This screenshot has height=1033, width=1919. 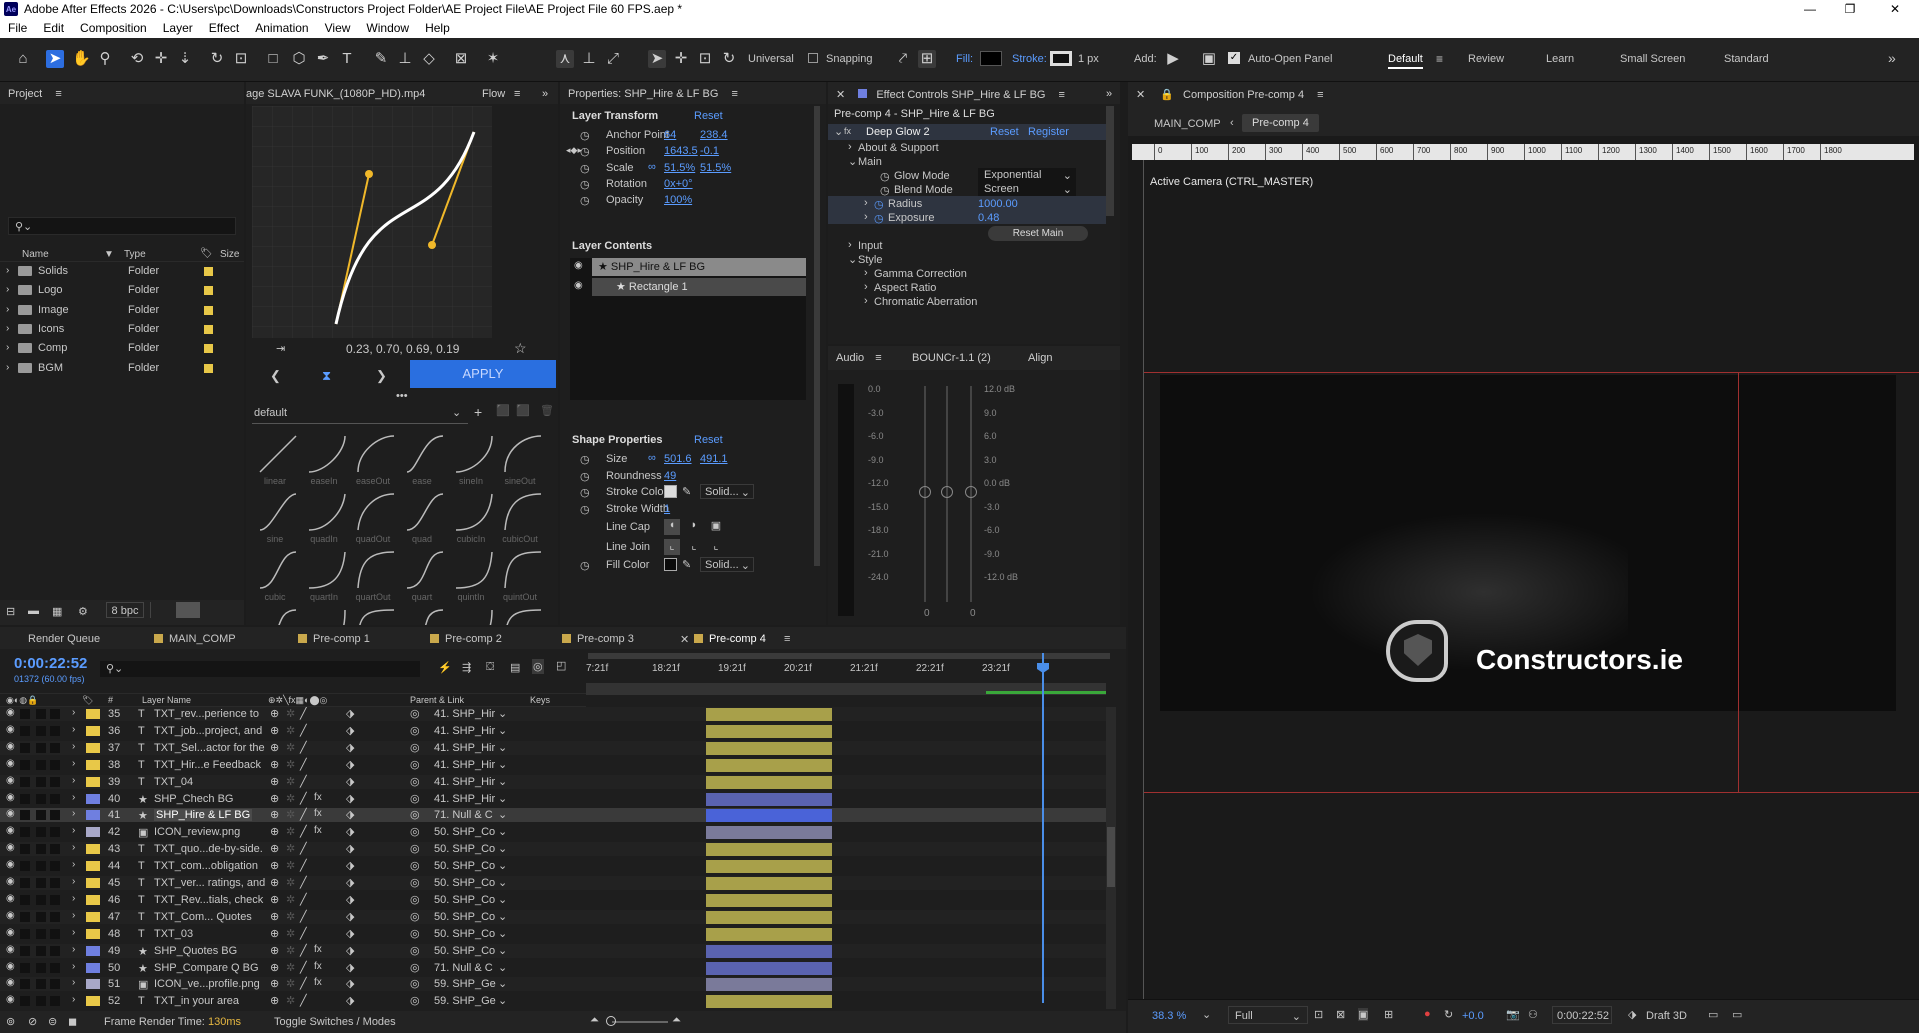 I want to click on audio-tab: Audio, so click(x=850, y=358).